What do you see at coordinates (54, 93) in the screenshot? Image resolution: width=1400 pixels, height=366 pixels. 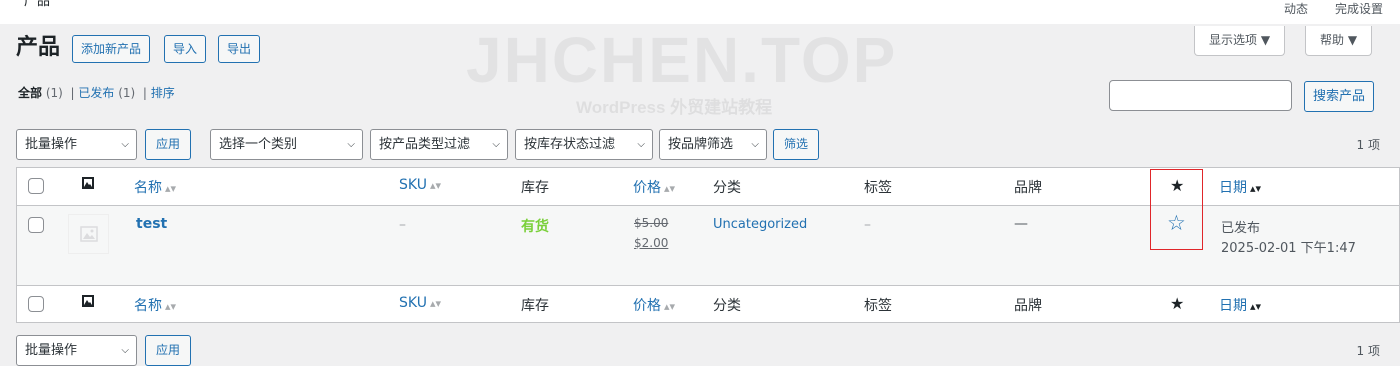 I see `view-all-count: (1)` at bounding box center [54, 93].